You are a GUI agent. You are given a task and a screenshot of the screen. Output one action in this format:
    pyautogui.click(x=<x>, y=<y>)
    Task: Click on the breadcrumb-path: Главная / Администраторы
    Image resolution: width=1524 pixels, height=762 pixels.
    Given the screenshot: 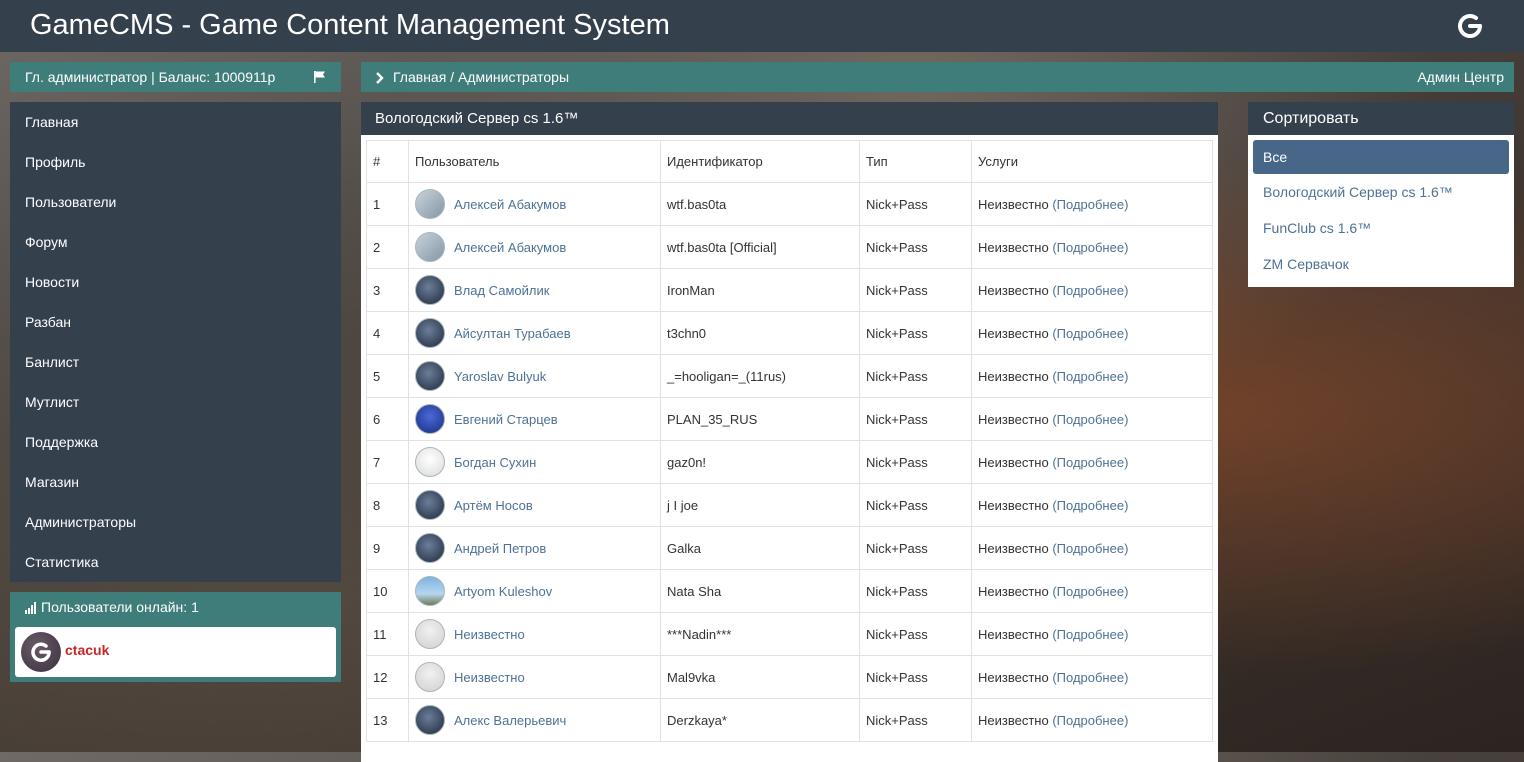 What is the action you would take?
    pyautogui.click(x=481, y=77)
    